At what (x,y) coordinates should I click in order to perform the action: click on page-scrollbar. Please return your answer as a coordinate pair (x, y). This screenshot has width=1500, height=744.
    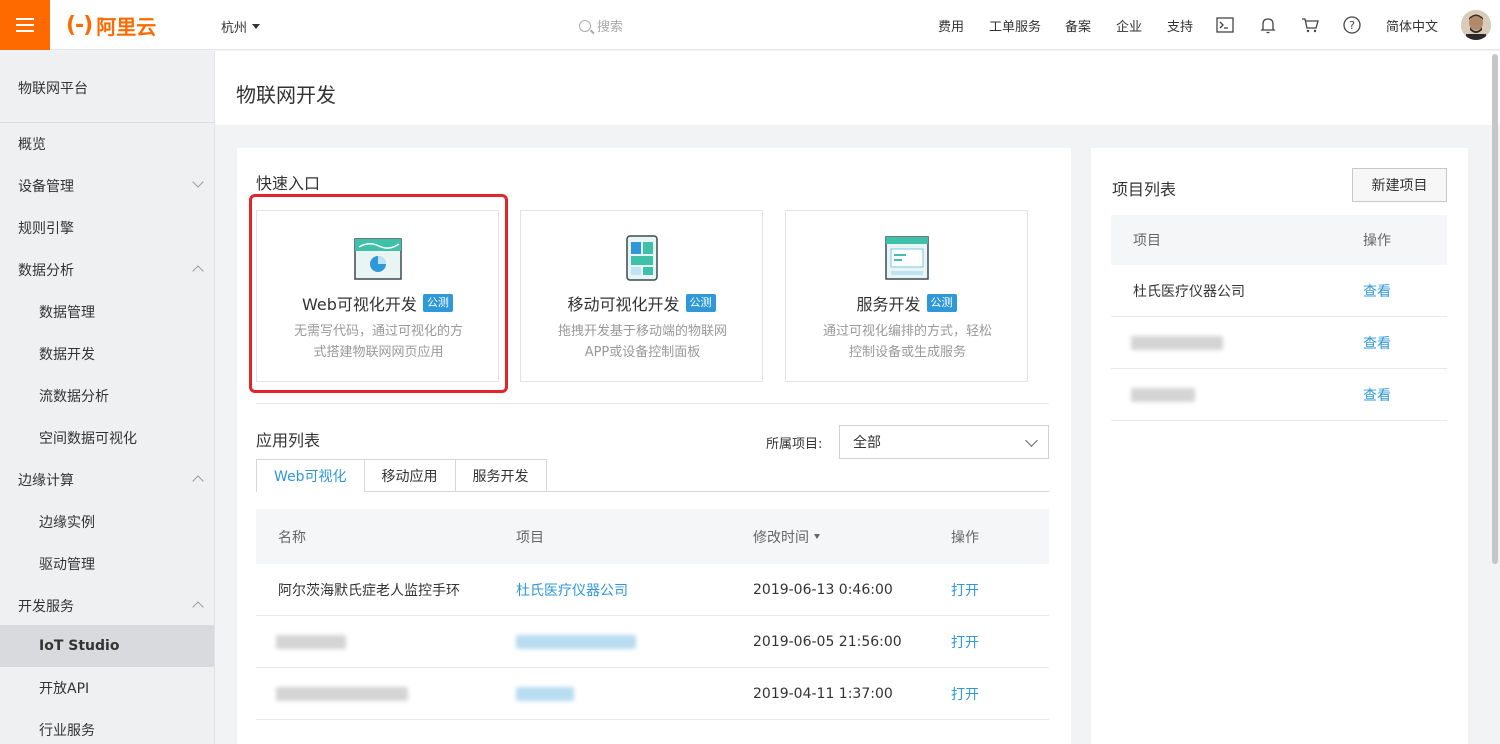
    Looking at the image, I should click on (1495, 309).